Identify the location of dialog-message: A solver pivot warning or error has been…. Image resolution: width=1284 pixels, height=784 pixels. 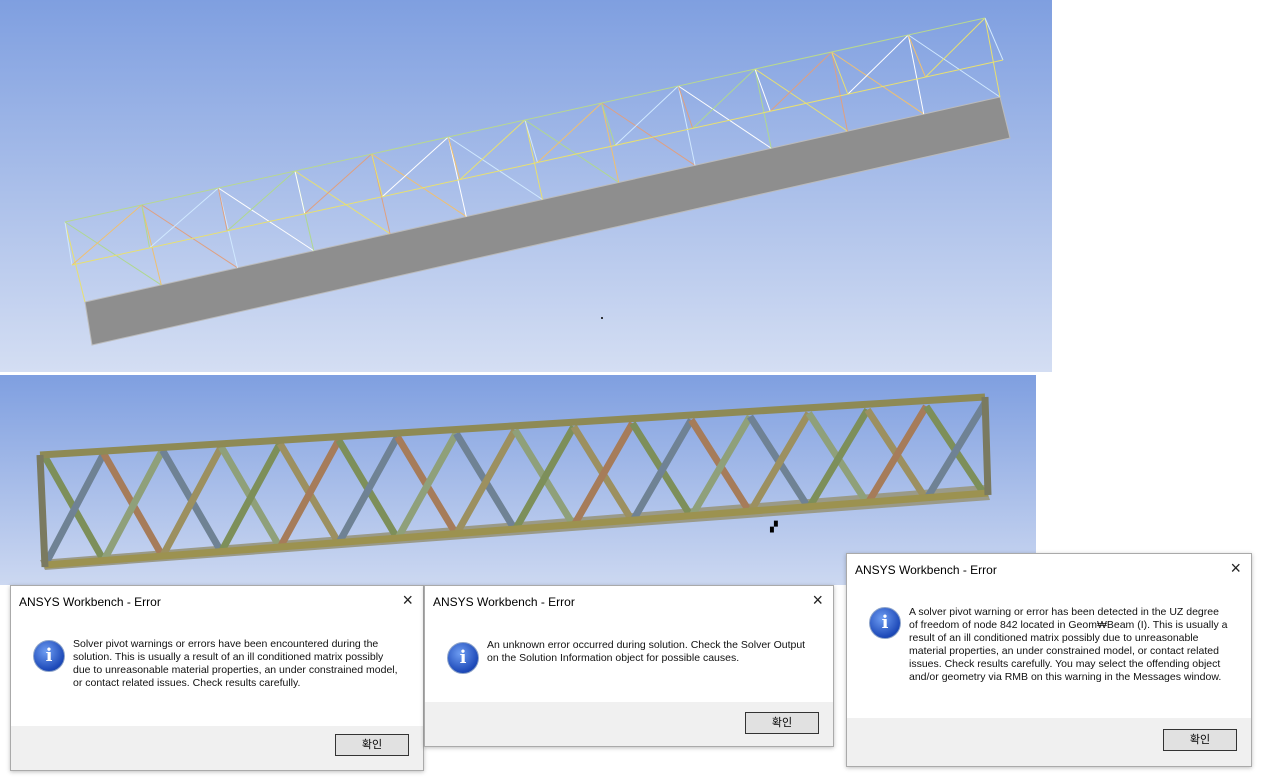
(1068, 644).